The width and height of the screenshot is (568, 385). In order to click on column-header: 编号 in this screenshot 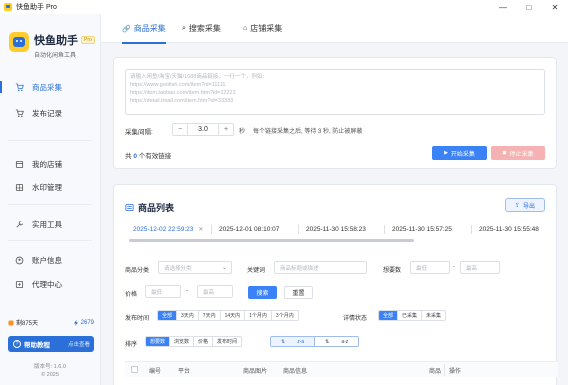, I will do `click(155, 372)`.